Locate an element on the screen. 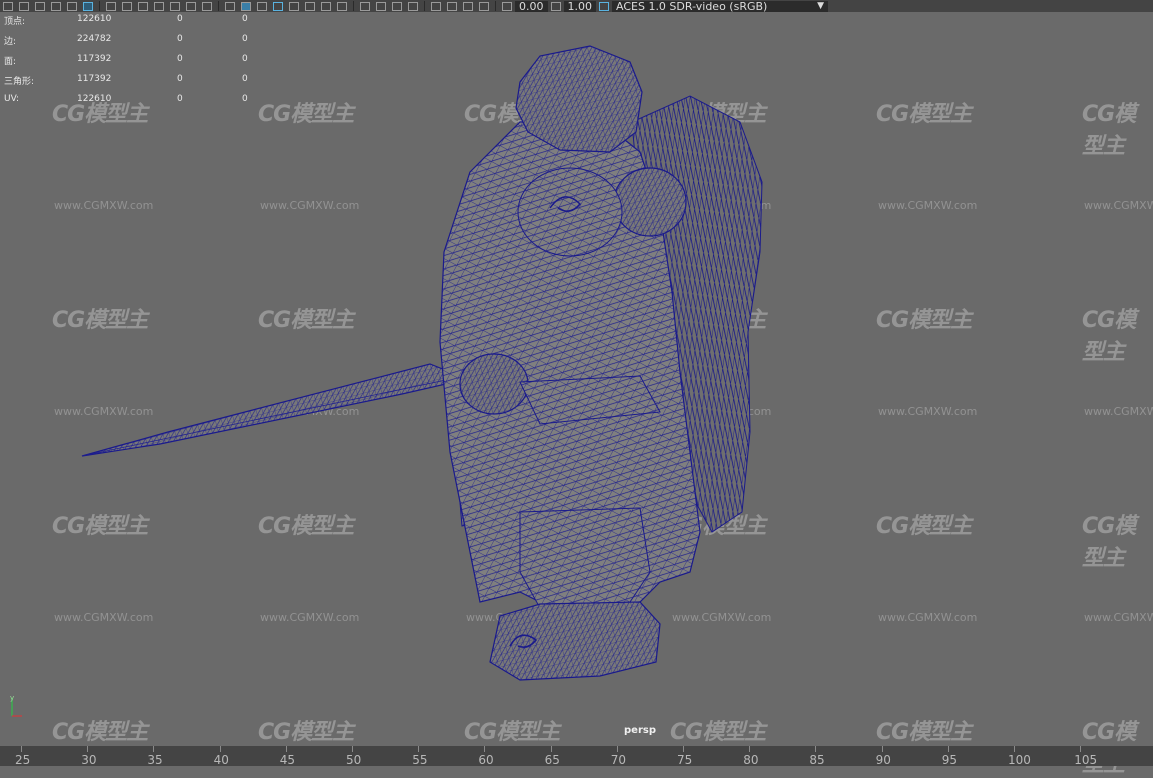 The image size is (1153, 778). field-chart-icon is located at coordinates (175, 6).